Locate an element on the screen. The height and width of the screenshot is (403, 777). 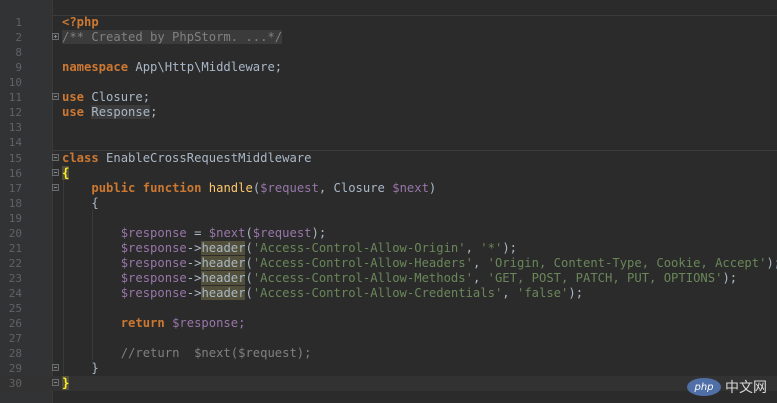
code-line: 29 } is located at coordinates (388, 368).